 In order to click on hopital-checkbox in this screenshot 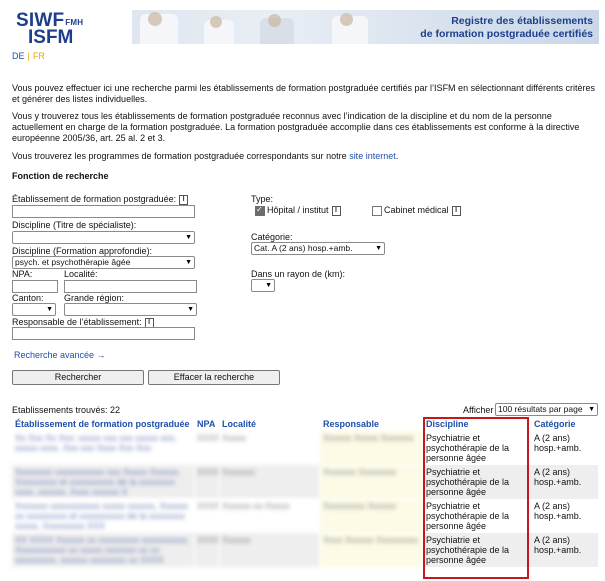, I will do `click(260, 210)`.